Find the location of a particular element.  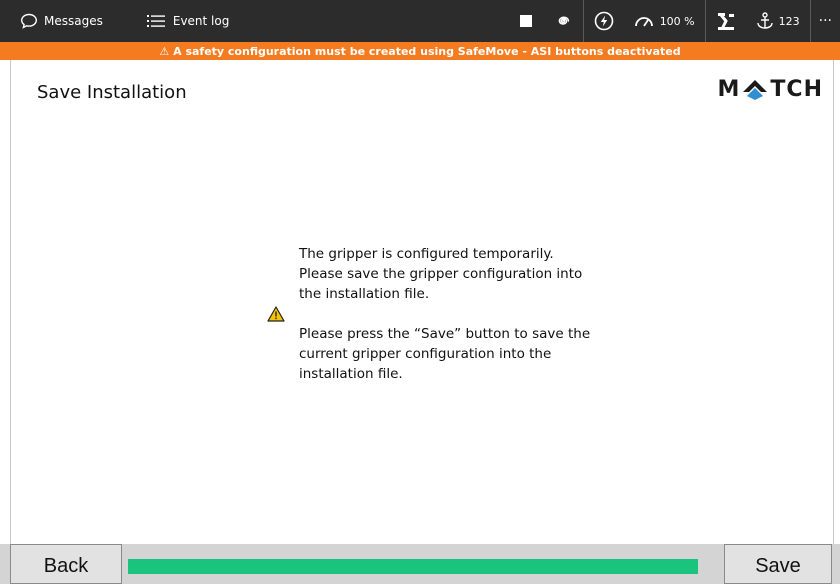

robot-button is located at coordinates (726, 21).